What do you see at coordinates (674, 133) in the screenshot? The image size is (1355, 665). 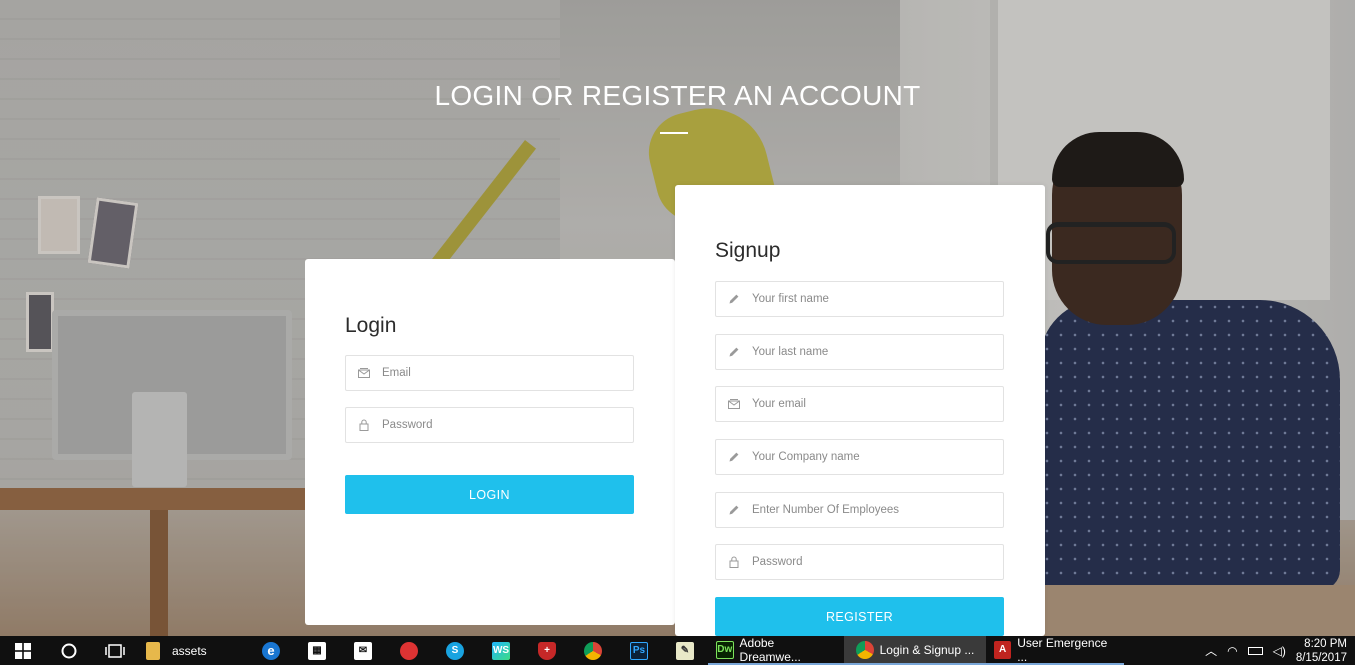 I see `title-underline` at bounding box center [674, 133].